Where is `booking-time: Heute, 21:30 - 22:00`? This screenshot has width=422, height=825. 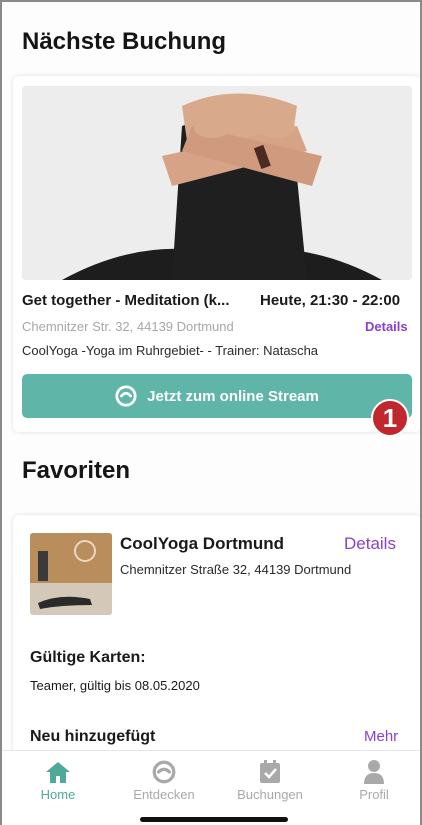 booking-time: Heute, 21:30 - 22:00 is located at coordinates (330, 300).